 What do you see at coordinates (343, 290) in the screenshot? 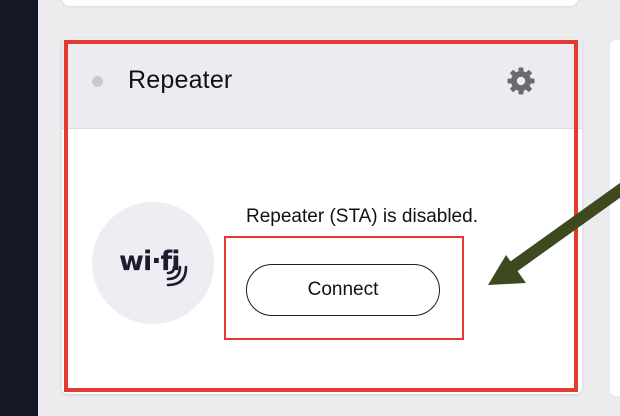
I see `connect-button: Connect` at bounding box center [343, 290].